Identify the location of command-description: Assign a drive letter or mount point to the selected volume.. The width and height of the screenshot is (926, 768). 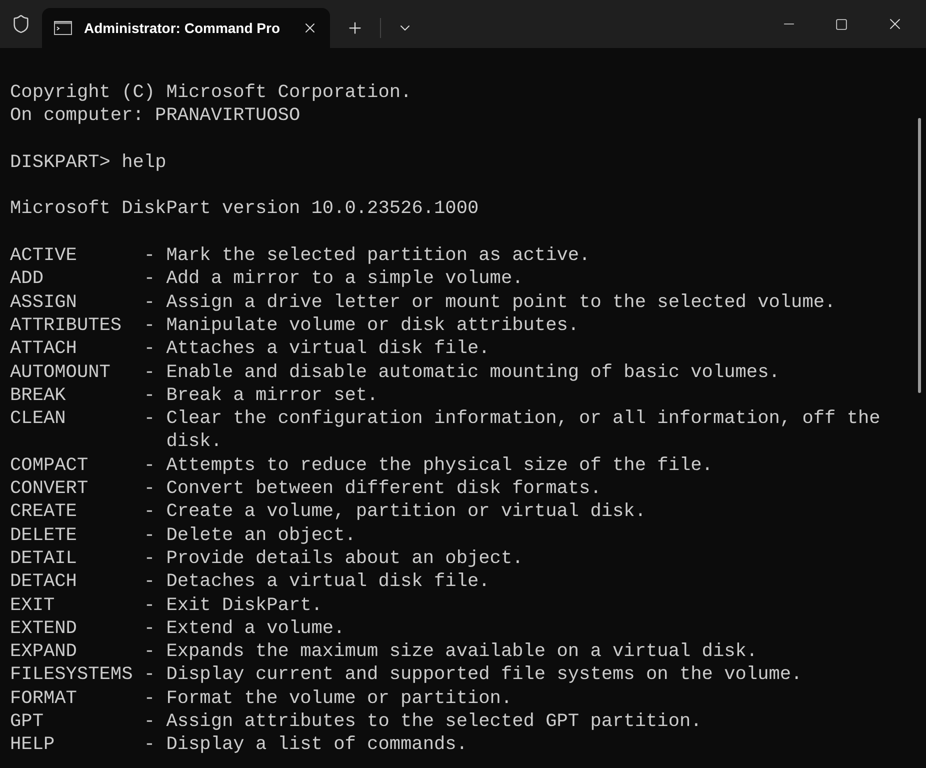
(501, 302).